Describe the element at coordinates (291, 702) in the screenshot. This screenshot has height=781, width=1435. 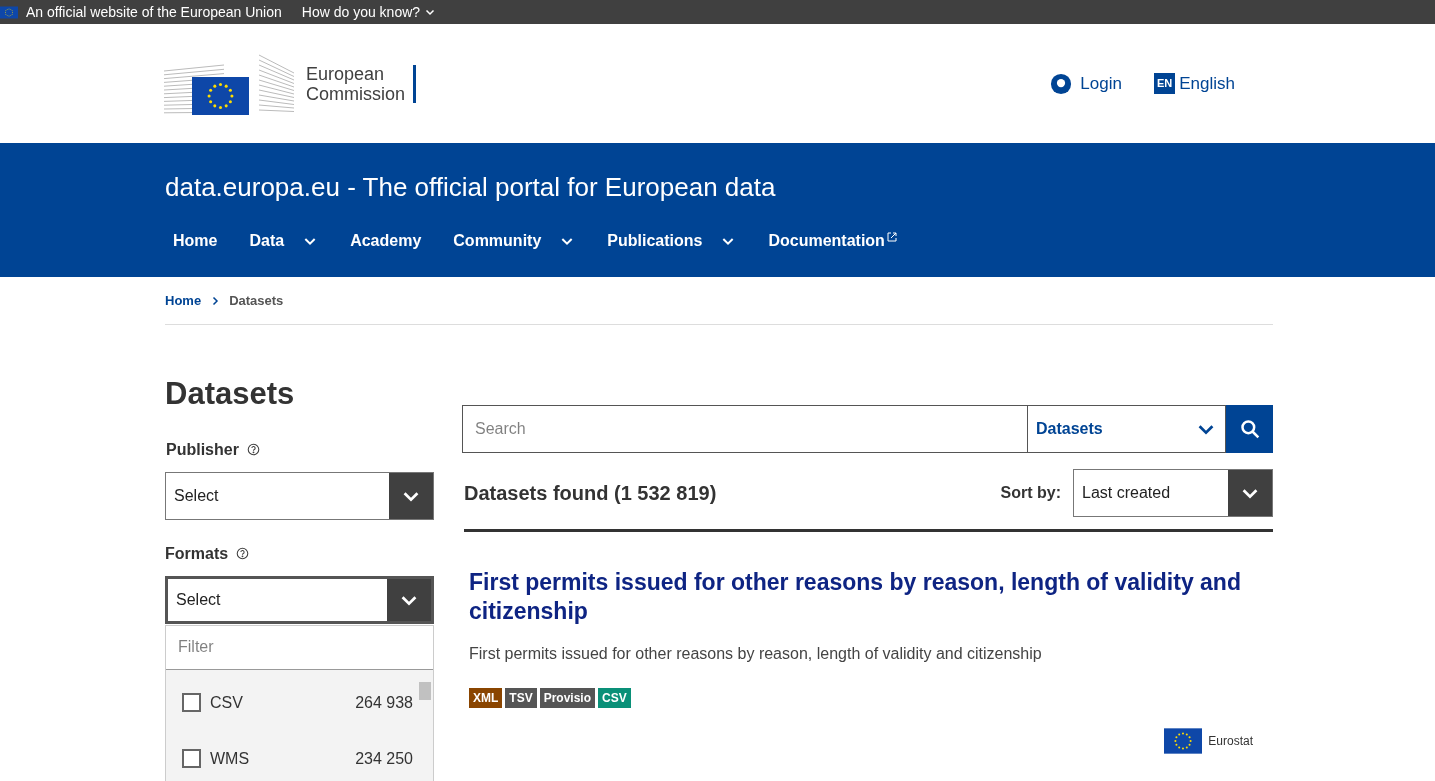
I see `format-option: CSV 264 938` at that location.